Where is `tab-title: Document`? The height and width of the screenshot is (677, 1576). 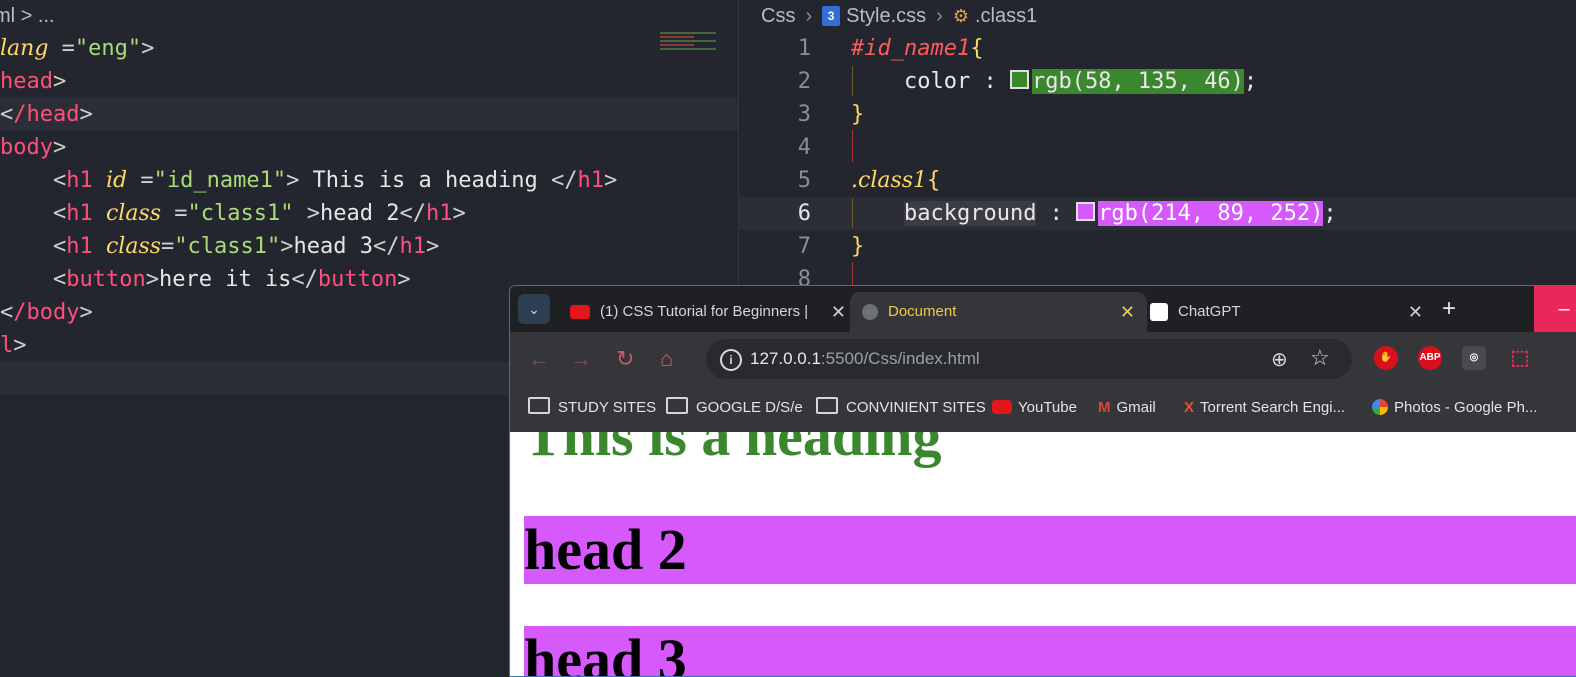 tab-title: Document is located at coordinates (922, 311).